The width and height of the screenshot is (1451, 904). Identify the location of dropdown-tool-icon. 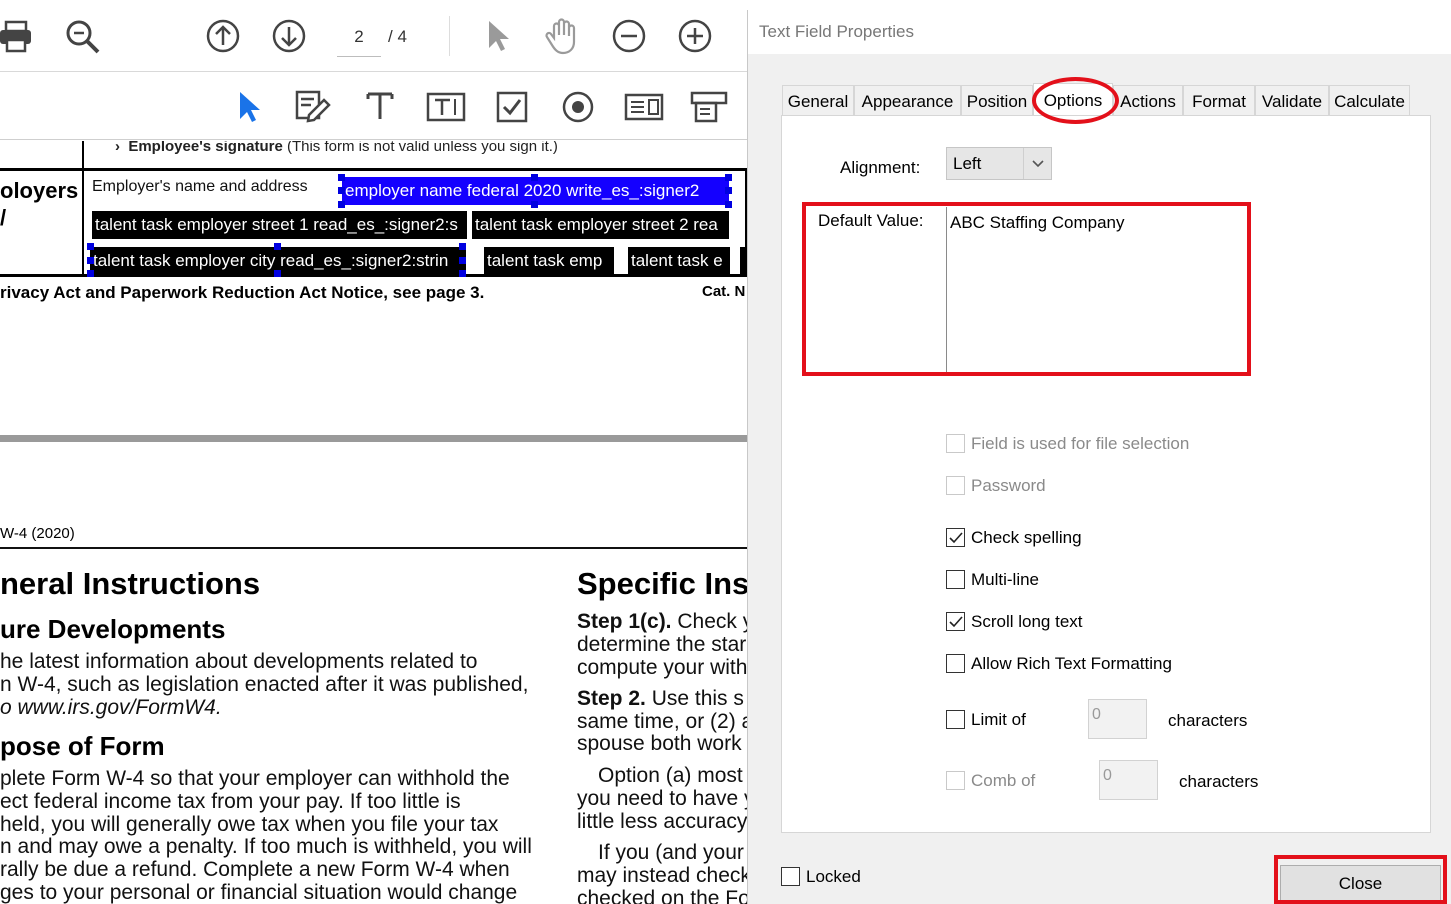
(710, 107).